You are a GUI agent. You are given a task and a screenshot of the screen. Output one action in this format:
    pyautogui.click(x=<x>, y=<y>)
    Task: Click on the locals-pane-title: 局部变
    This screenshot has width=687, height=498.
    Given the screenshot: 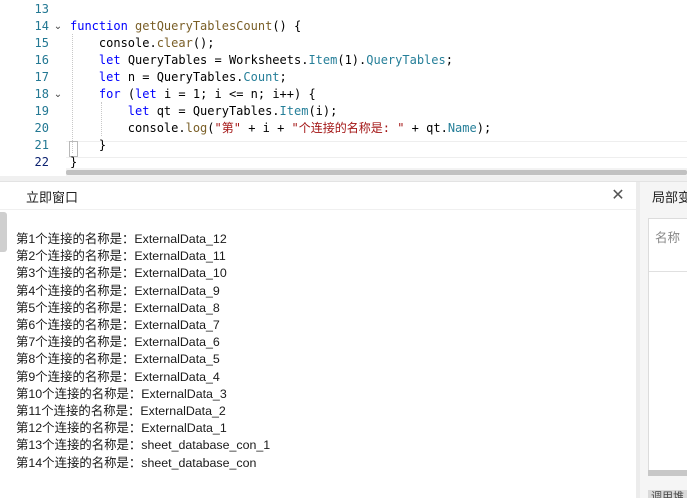 What is the action you would take?
    pyautogui.click(x=669, y=197)
    